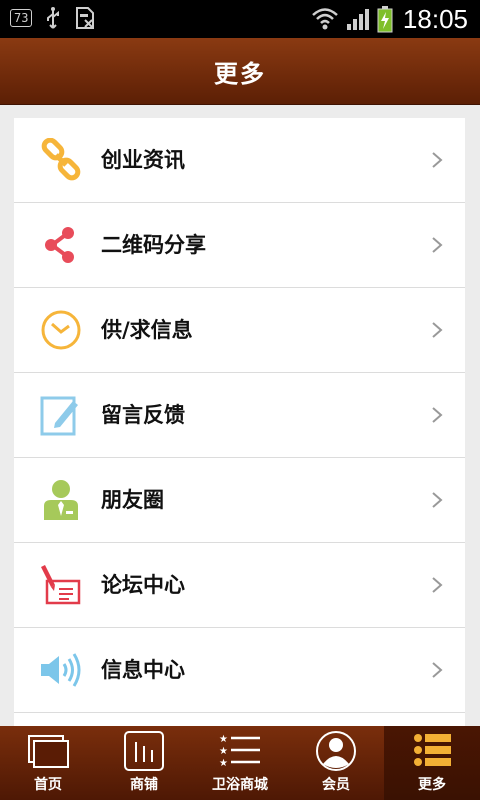 Image resolution: width=480 pixels, height=800 pixels. I want to click on tab-label: 商铺, so click(144, 785).